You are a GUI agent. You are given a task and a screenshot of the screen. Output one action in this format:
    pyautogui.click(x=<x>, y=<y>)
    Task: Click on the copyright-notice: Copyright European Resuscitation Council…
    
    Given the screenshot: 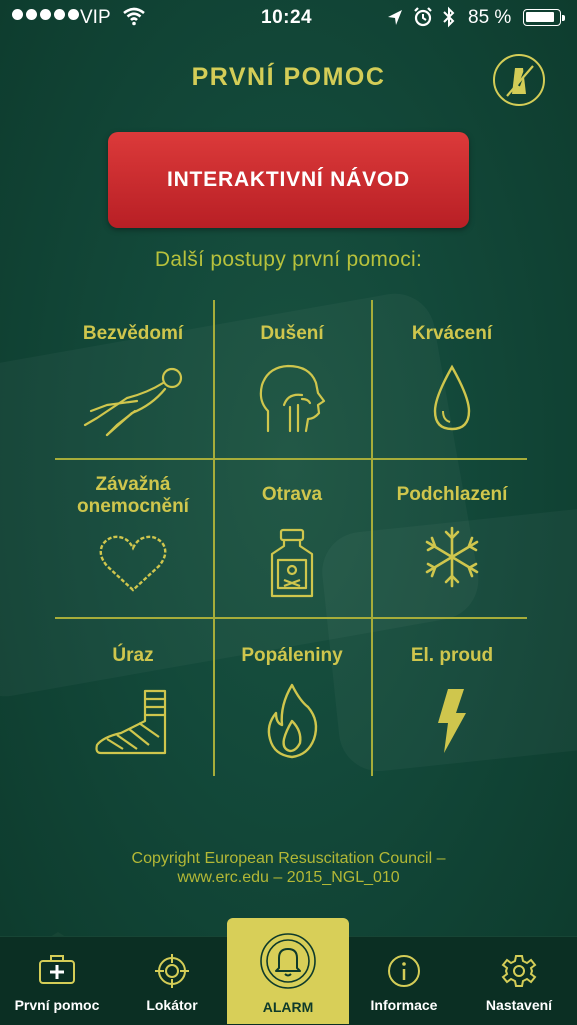 What is the action you would take?
    pyautogui.click(x=288, y=868)
    